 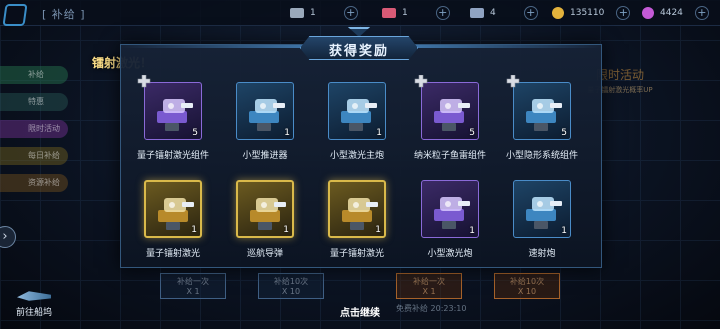 What do you see at coordinates (264, 254) in the screenshot?
I see `item-name: 巡航导弹` at bounding box center [264, 254].